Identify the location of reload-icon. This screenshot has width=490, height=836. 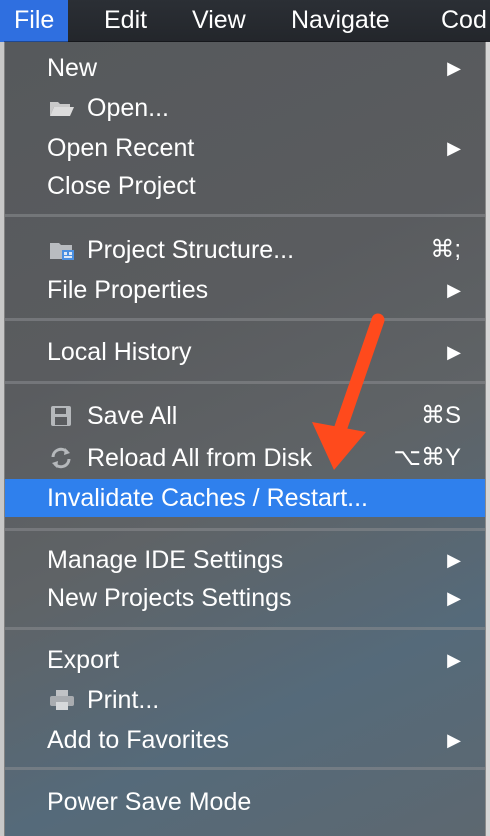
(61, 458).